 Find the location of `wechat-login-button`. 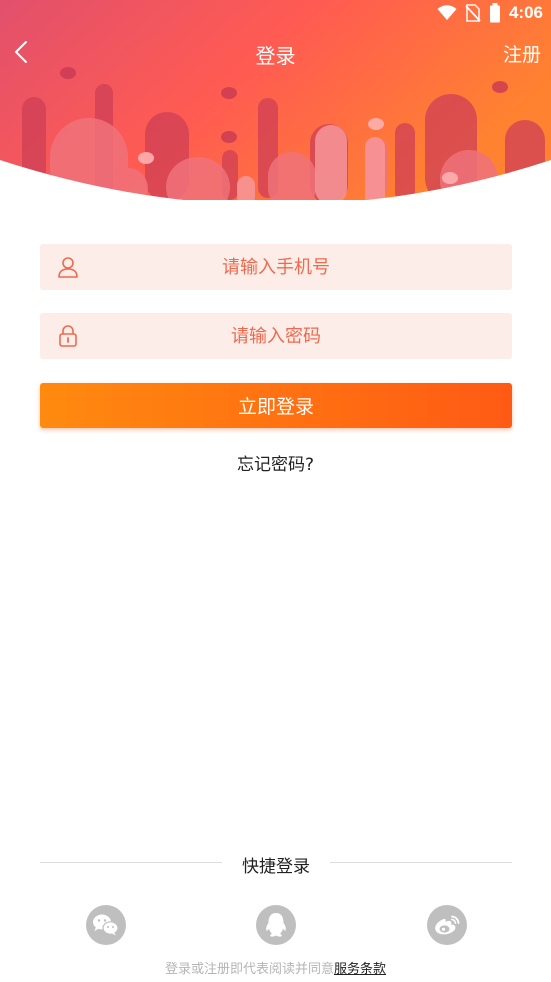

wechat-login-button is located at coordinates (106, 925).